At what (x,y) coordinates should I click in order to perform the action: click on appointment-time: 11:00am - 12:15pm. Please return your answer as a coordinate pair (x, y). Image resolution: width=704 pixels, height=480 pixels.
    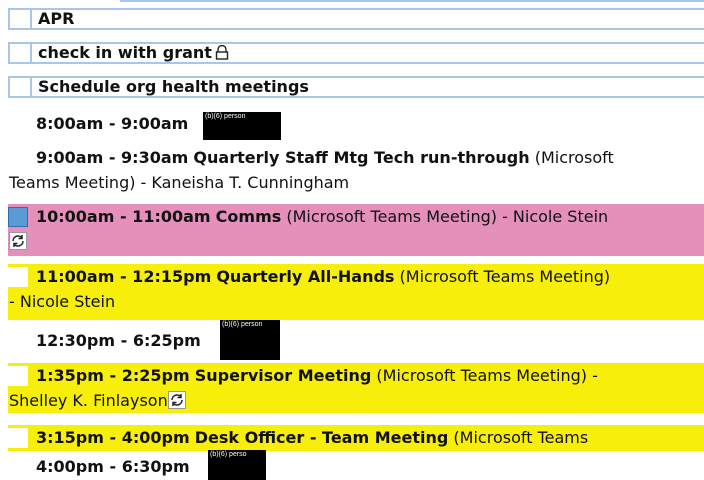
    Looking at the image, I should click on (124, 276).